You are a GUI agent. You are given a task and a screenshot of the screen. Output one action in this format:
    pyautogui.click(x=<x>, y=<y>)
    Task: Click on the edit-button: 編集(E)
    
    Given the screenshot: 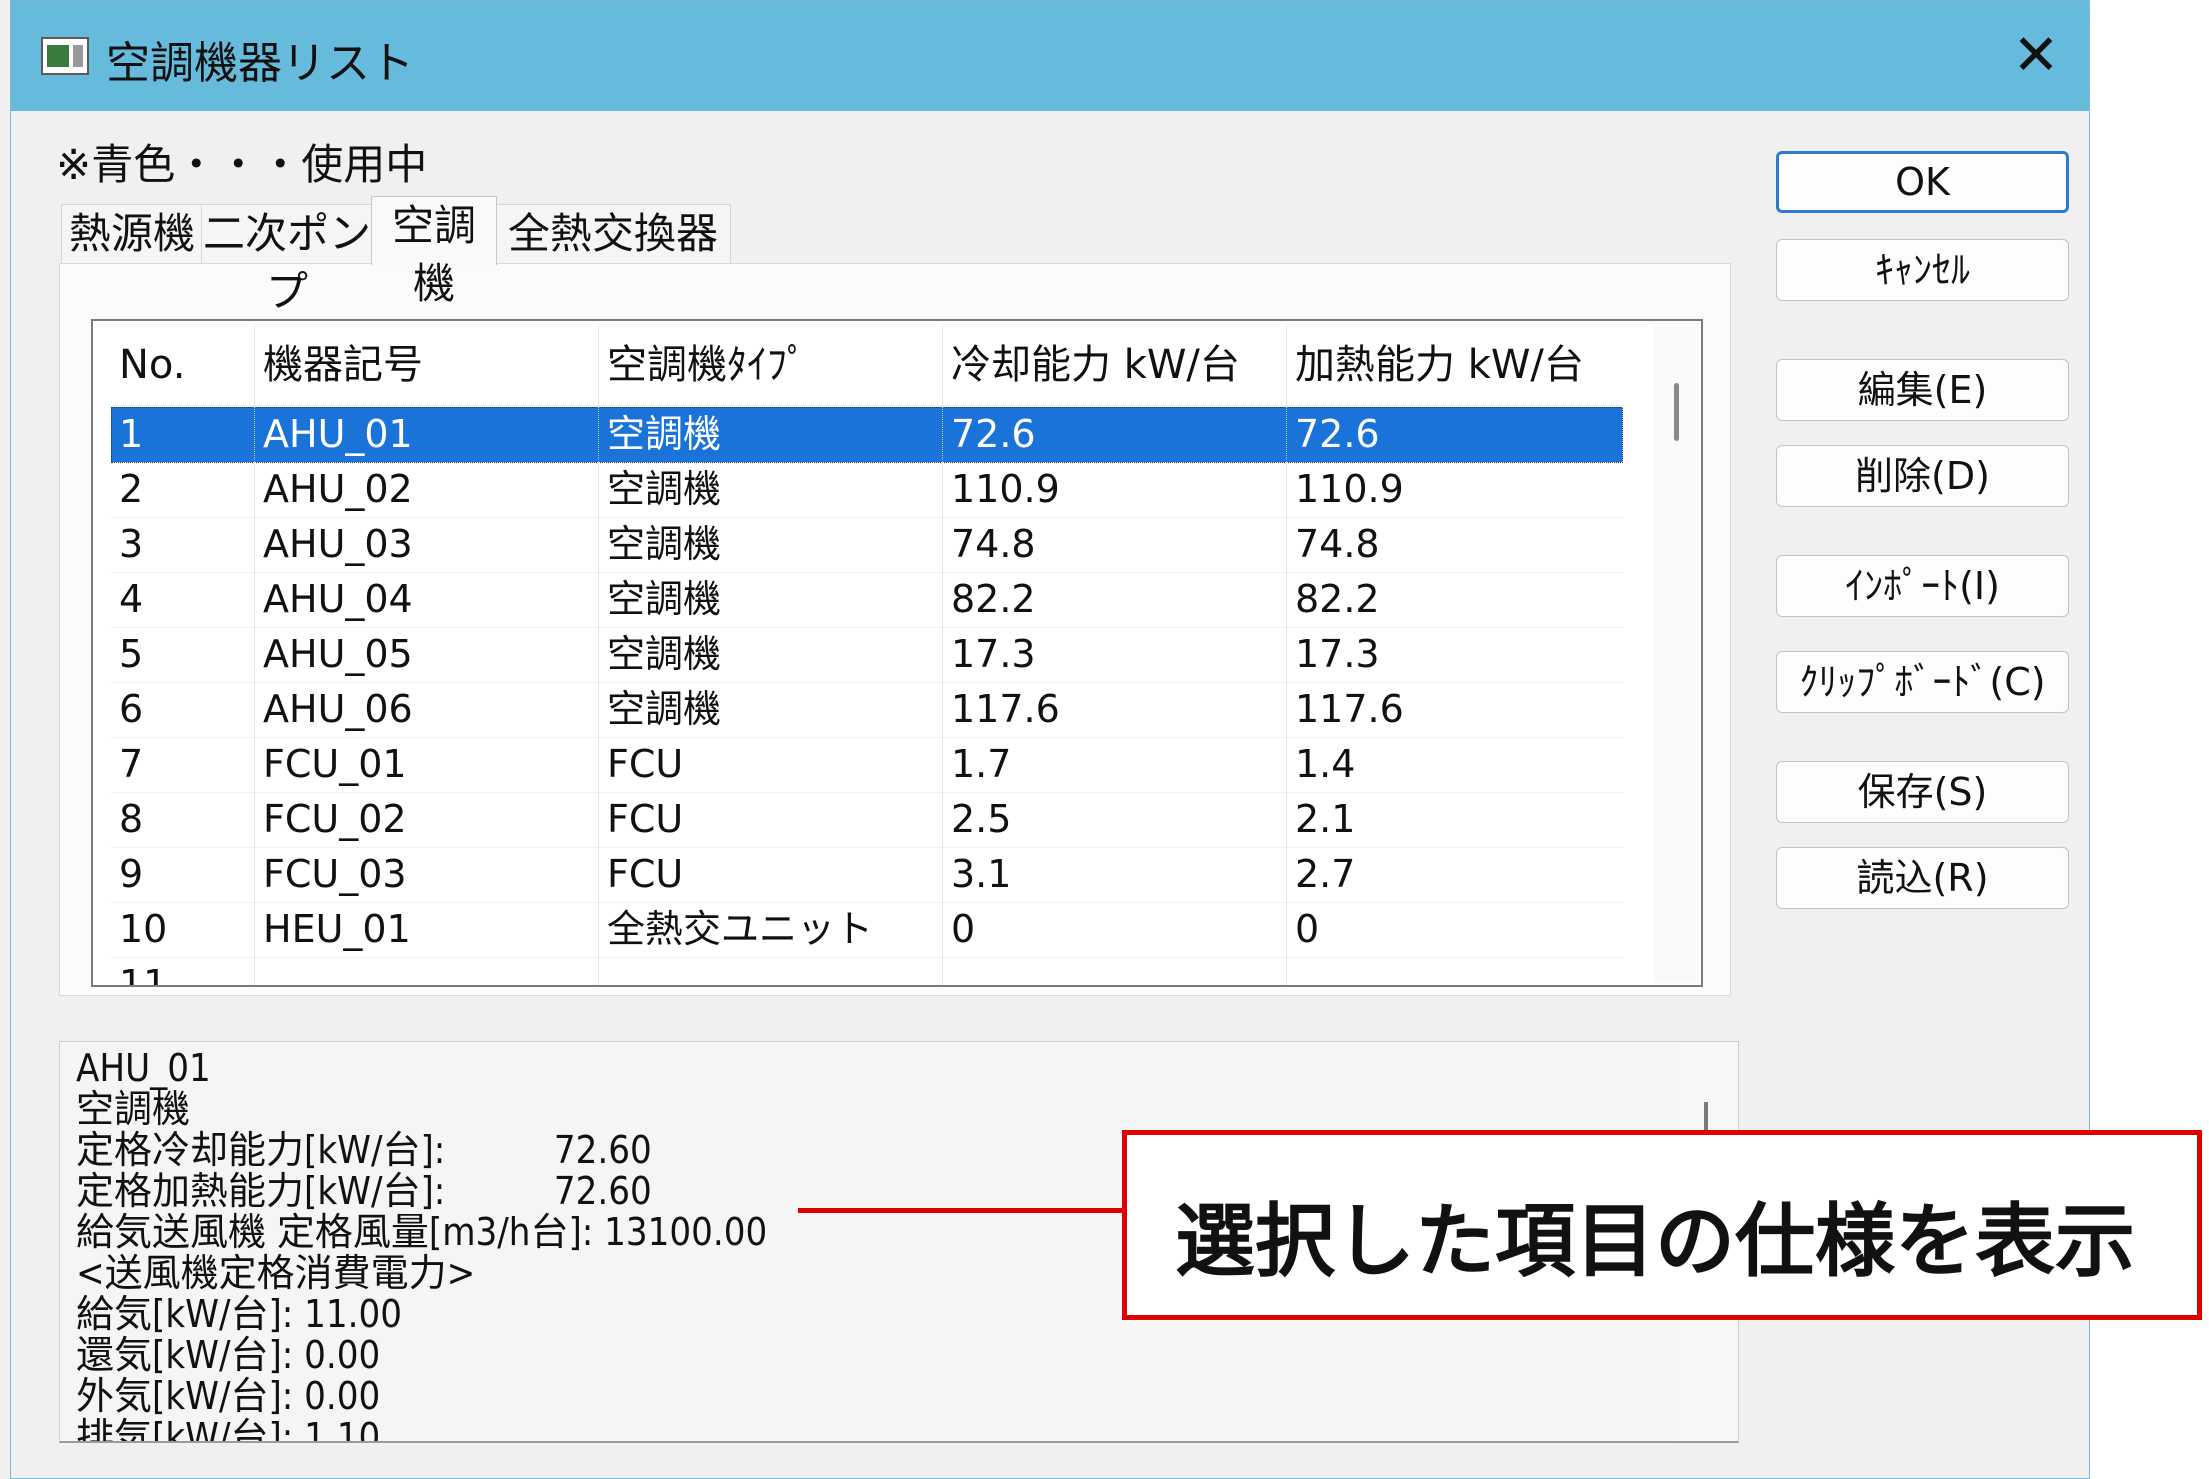 What is the action you would take?
    pyautogui.click(x=1922, y=390)
    